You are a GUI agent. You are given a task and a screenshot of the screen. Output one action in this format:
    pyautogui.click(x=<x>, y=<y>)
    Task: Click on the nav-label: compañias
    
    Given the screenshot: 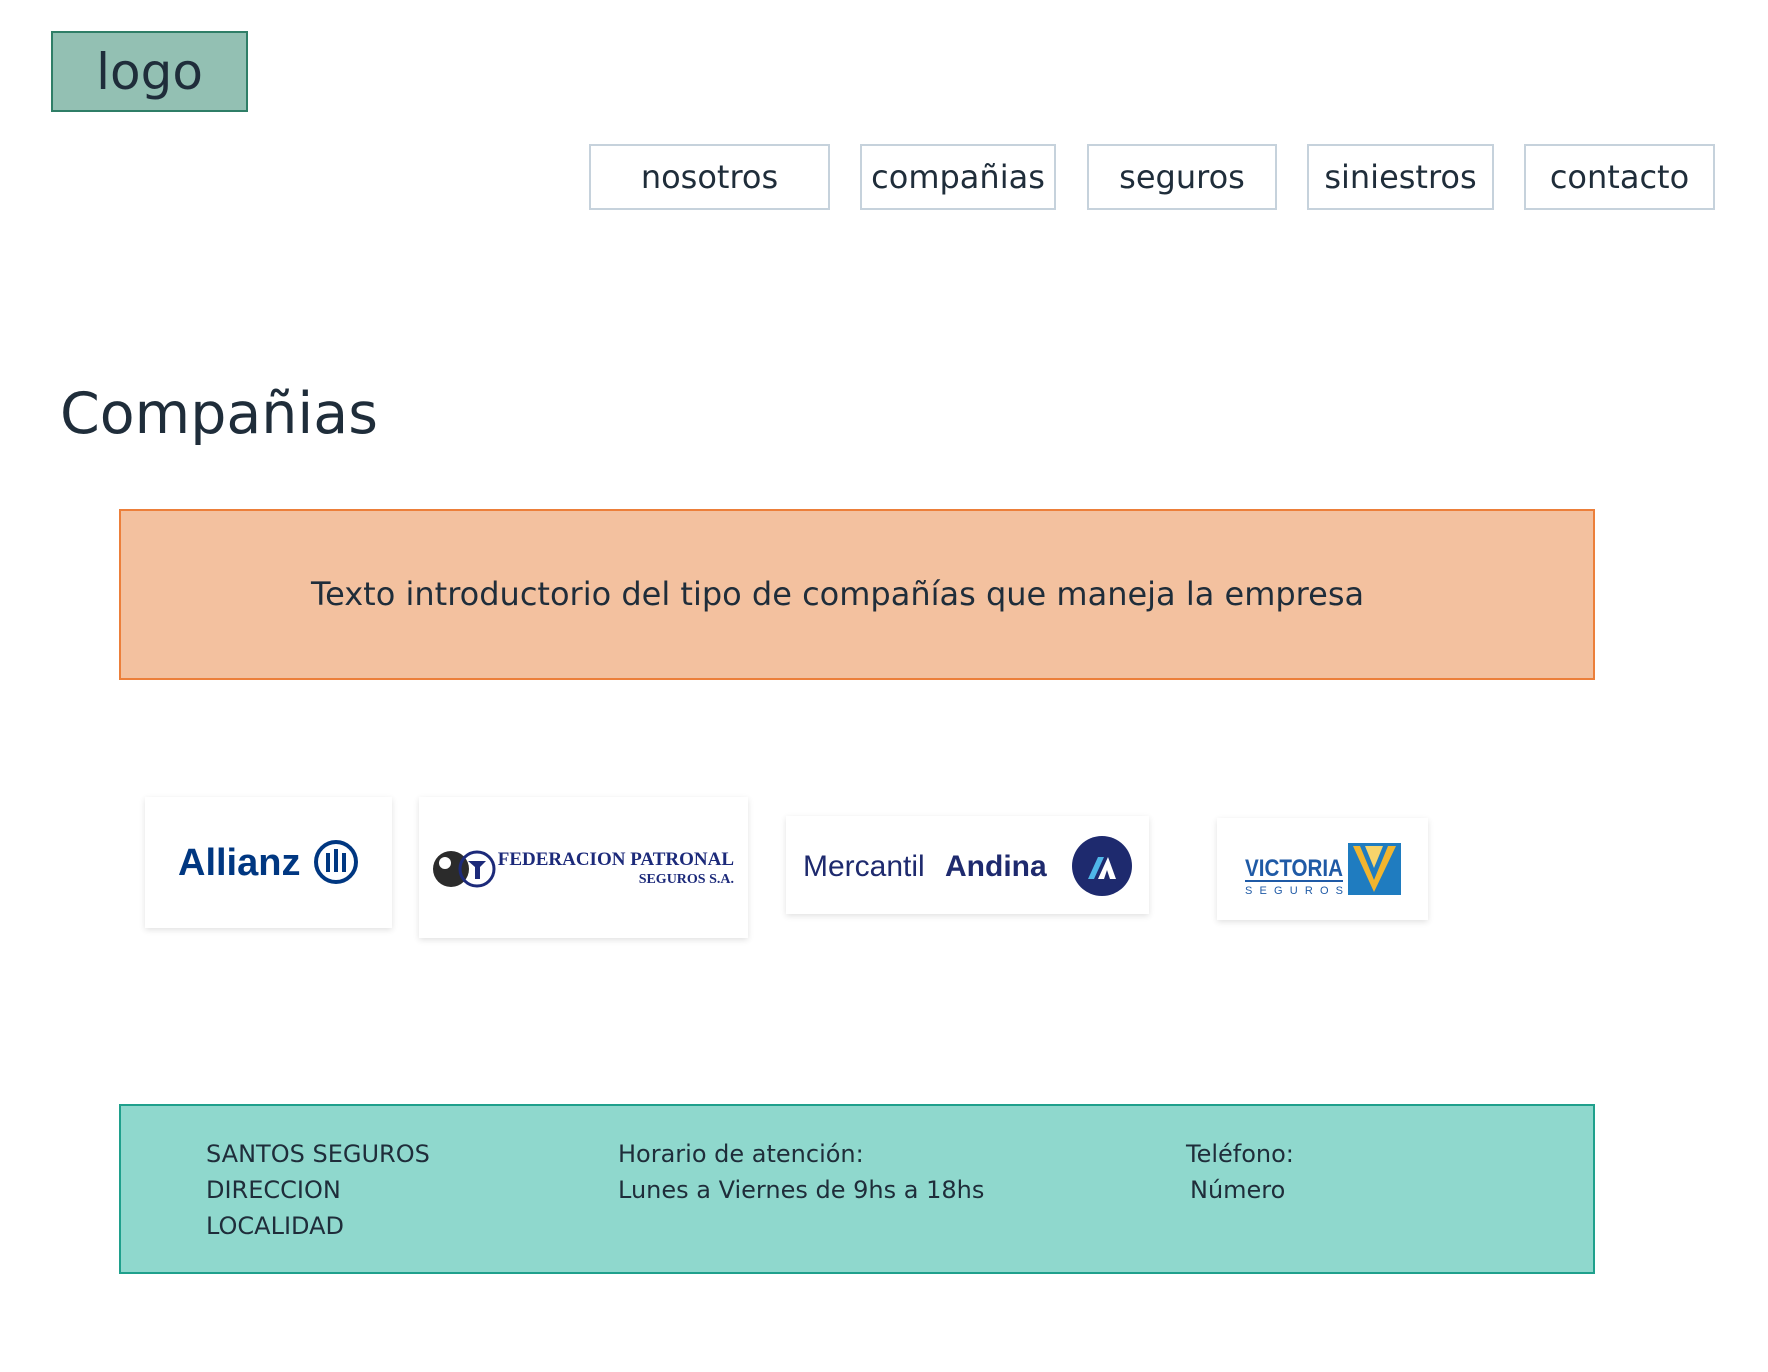 What is the action you would take?
    pyautogui.click(x=958, y=177)
    